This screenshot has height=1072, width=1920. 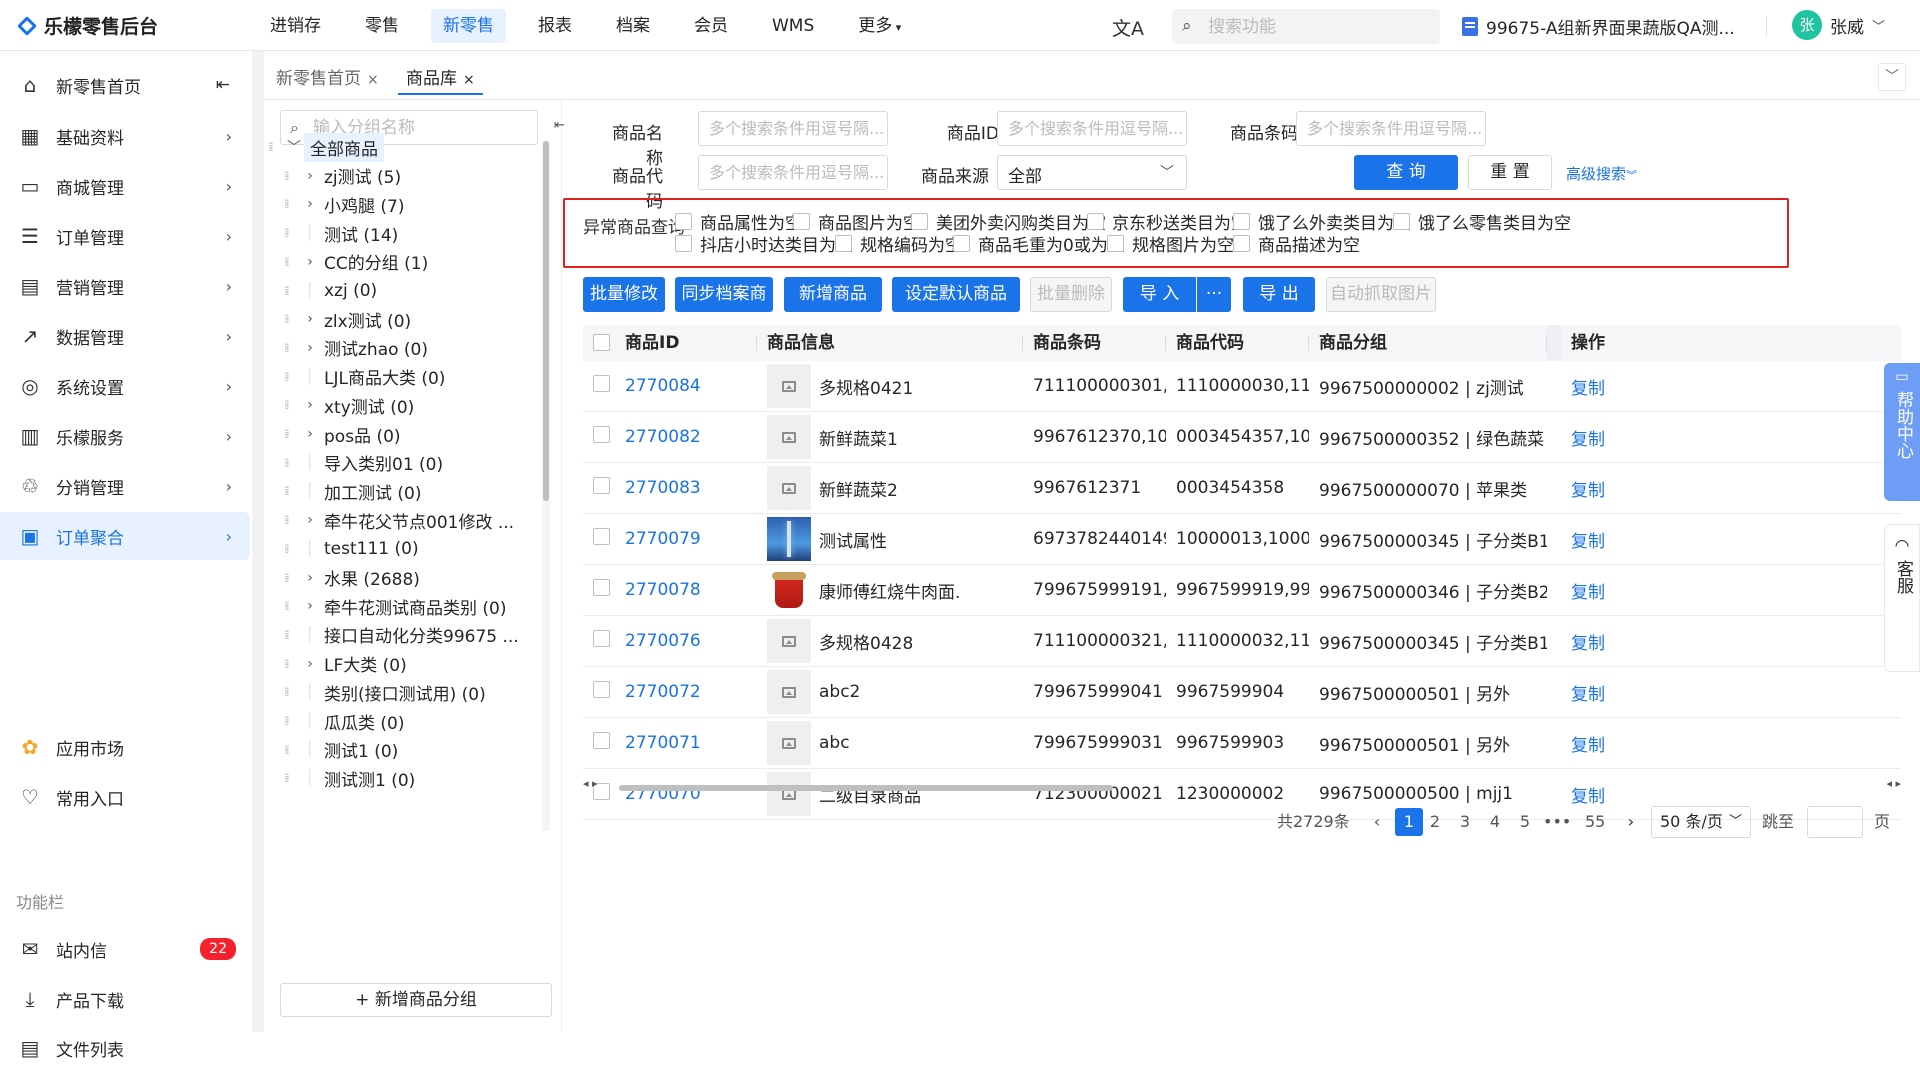 What do you see at coordinates (344, 434) in the screenshot?
I see `tree-node: ⁞⁞ › pos品 (0)` at bounding box center [344, 434].